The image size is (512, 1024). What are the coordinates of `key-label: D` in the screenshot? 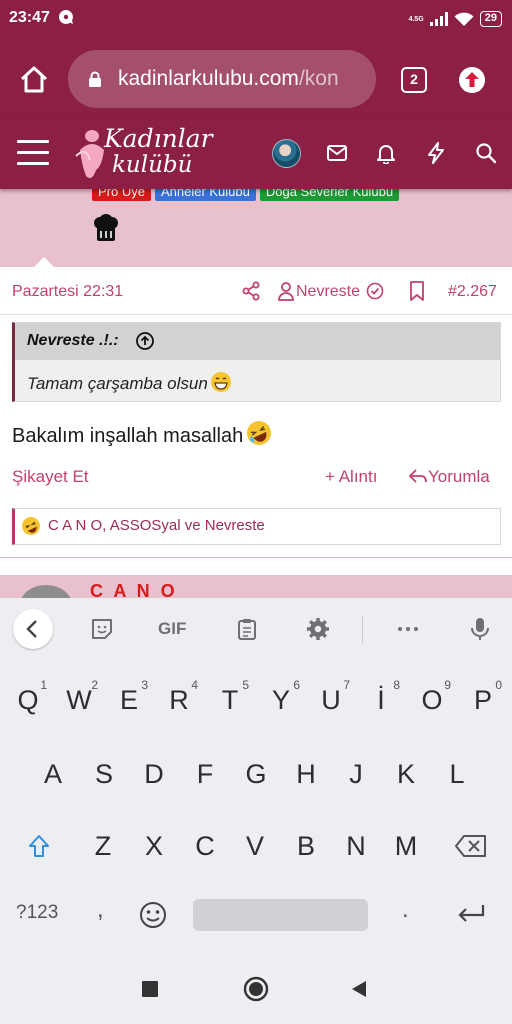 It's located at (154, 774).